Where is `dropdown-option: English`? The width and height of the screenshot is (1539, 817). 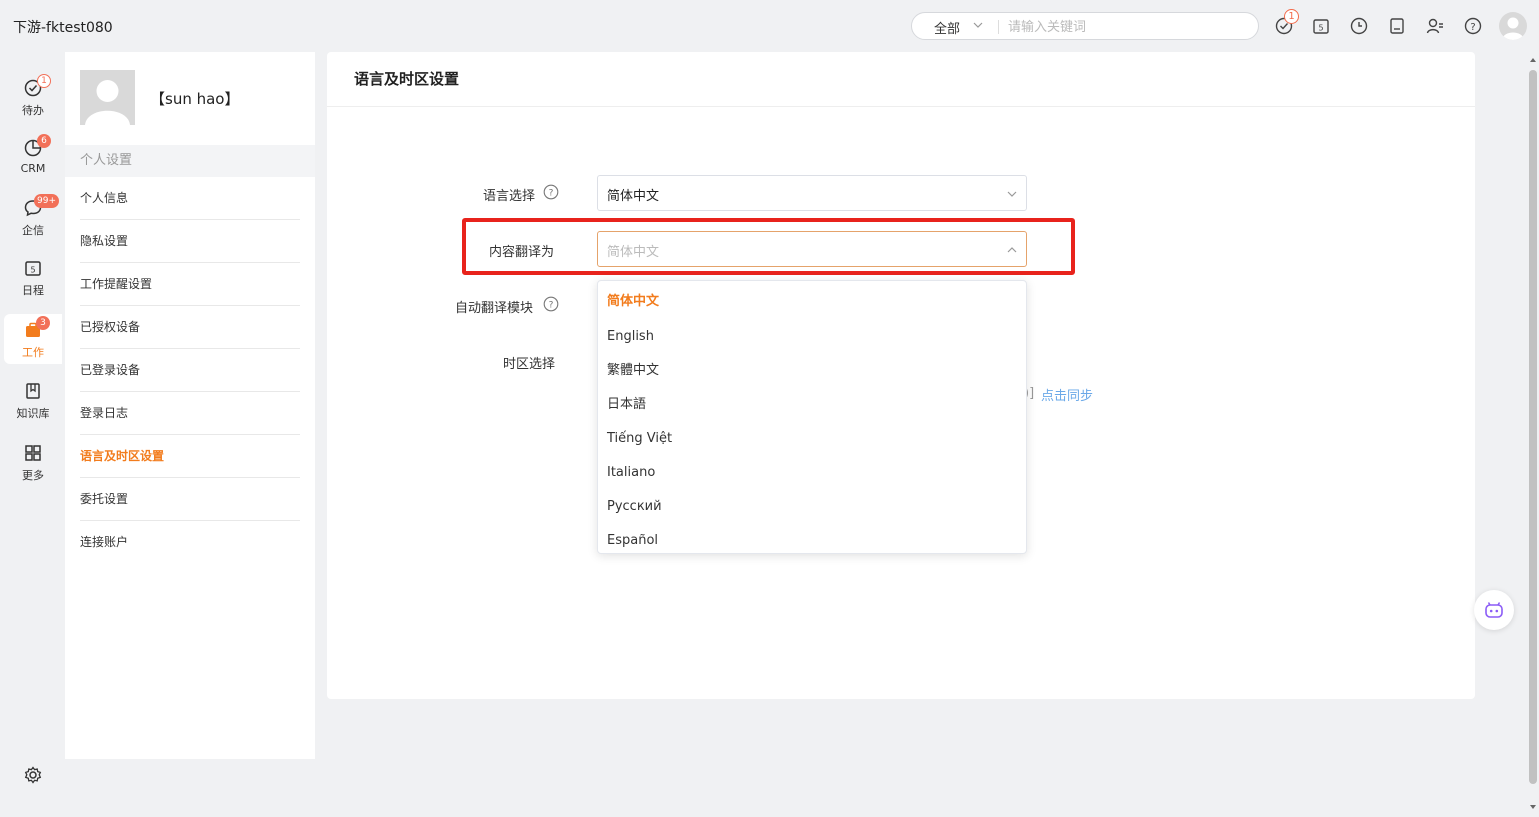
dropdown-option: English is located at coordinates (812, 337).